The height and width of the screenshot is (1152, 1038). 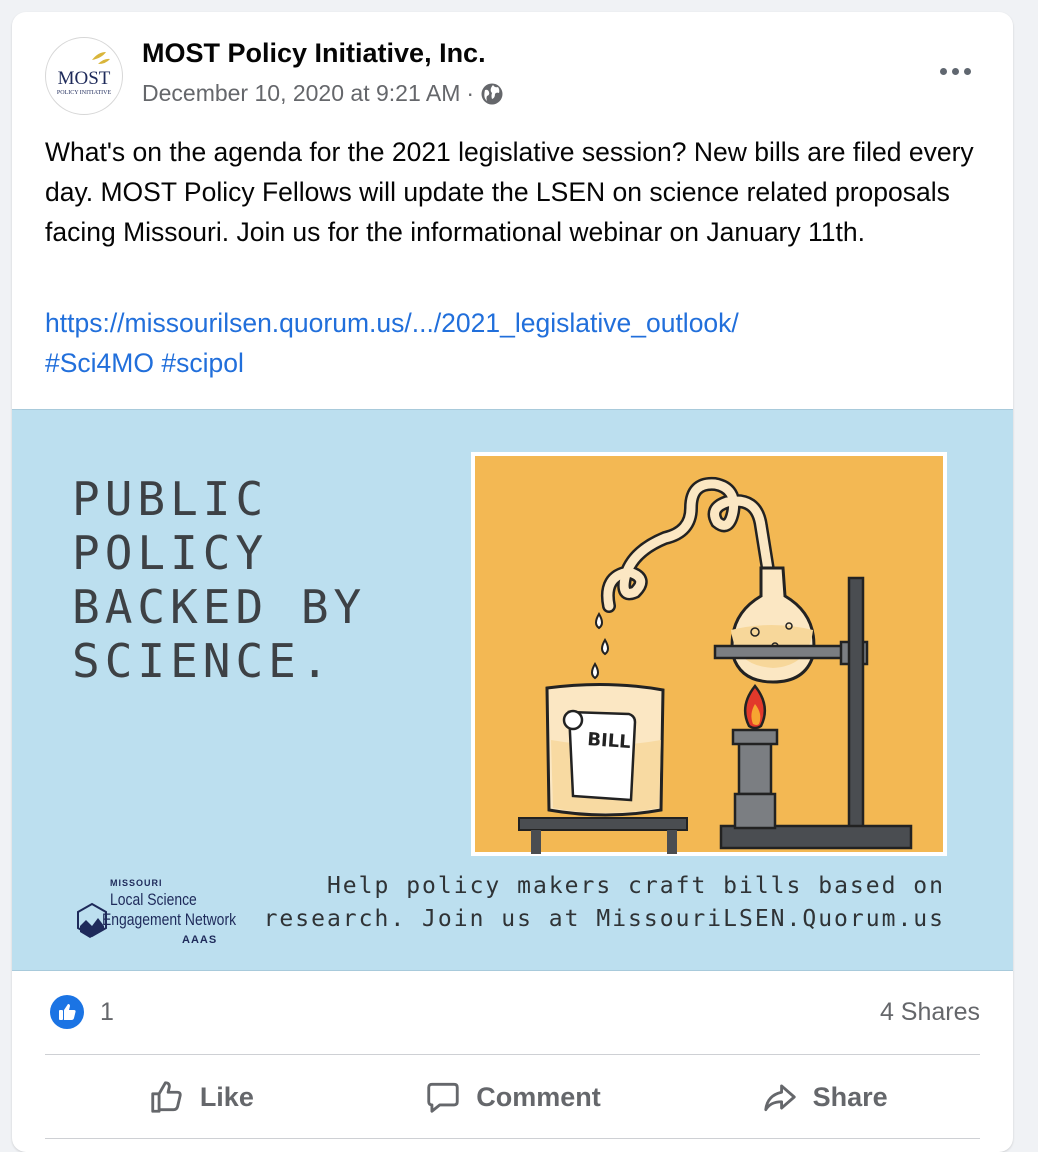 What do you see at coordinates (755, 767) in the screenshot?
I see `burner-body` at bounding box center [755, 767].